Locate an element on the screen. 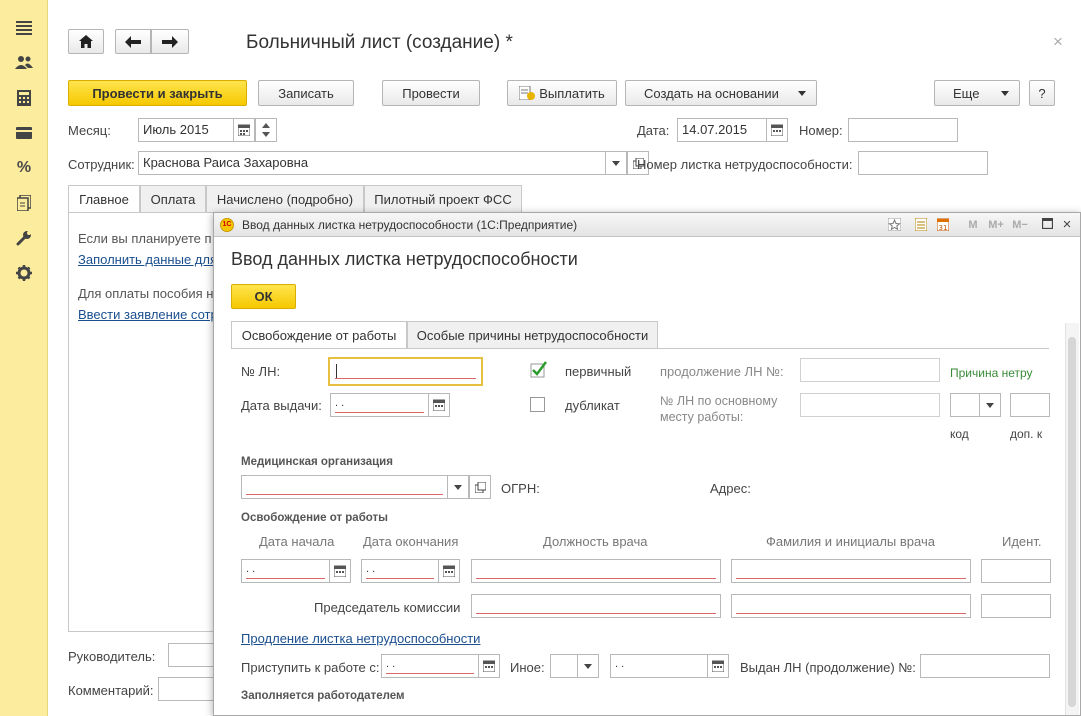 The height and width of the screenshot is (716, 1081). tab-fss-pilot: Пилотный проект ФСС is located at coordinates (443, 199).